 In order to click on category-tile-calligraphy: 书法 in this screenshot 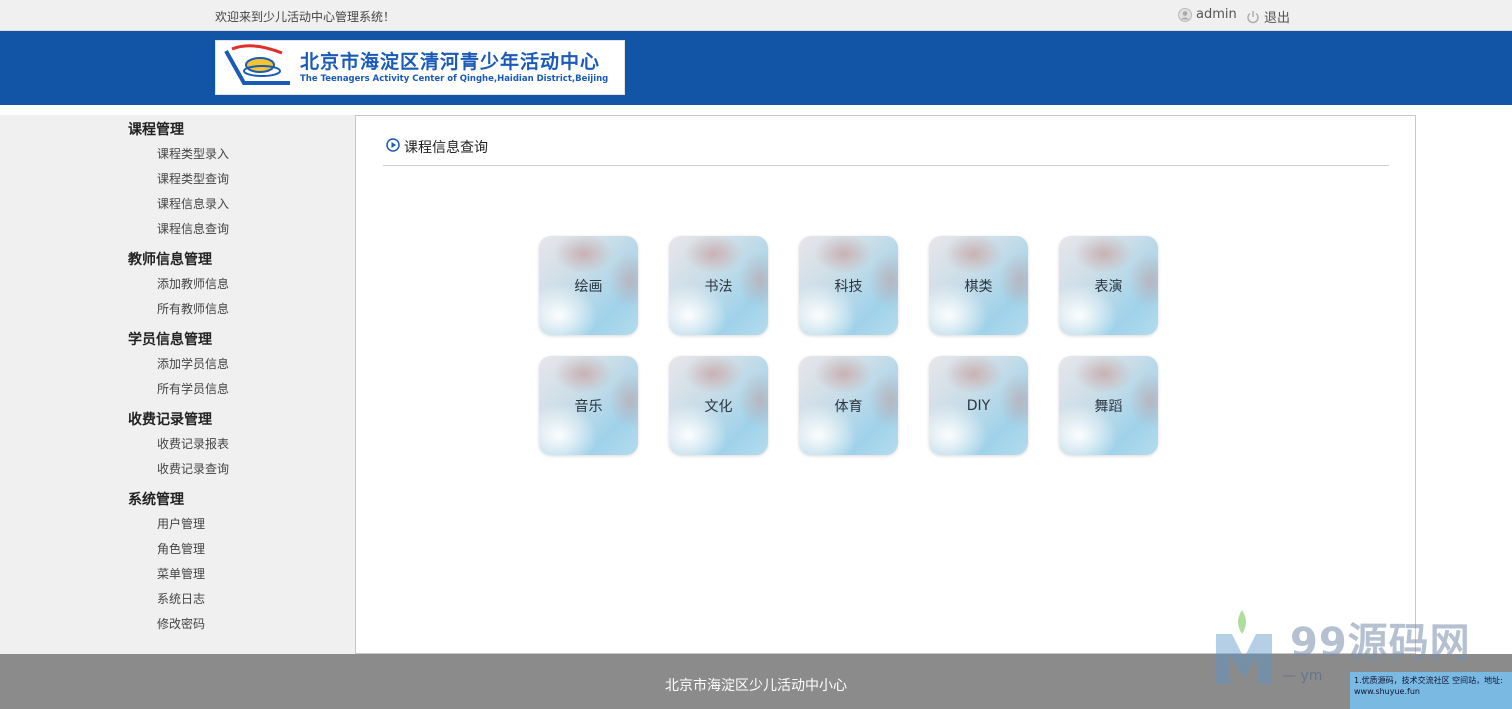, I will do `click(718, 285)`.